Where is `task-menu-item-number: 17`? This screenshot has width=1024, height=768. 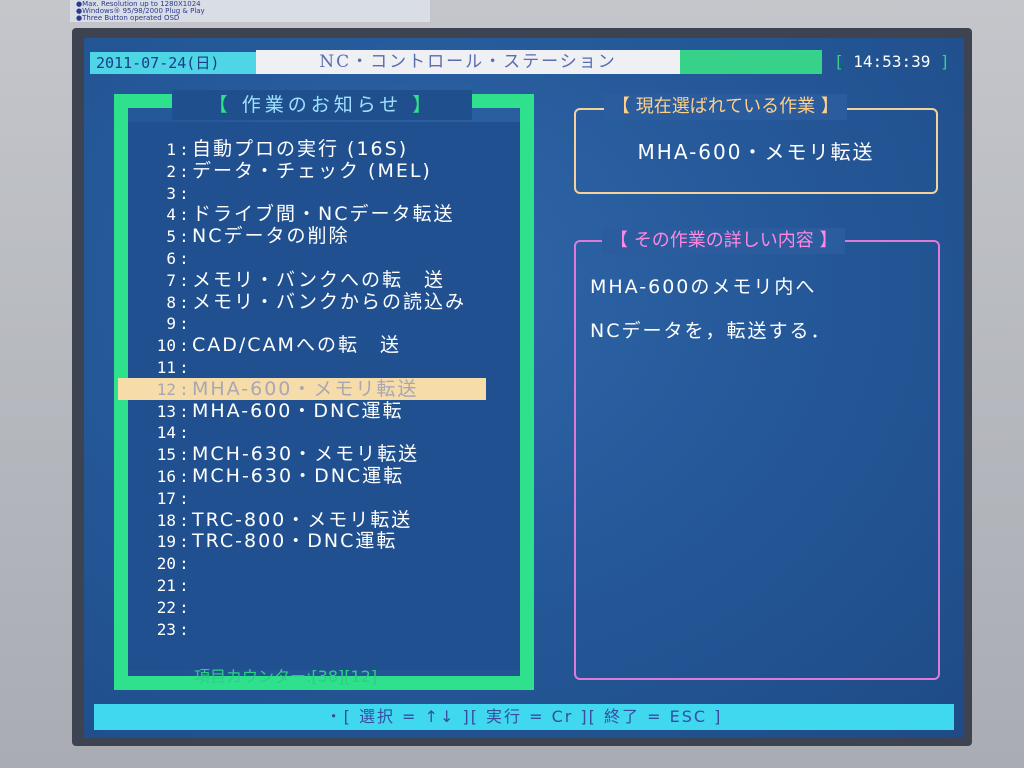 task-menu-item-number: 17 is located at coordinates (166, 498).